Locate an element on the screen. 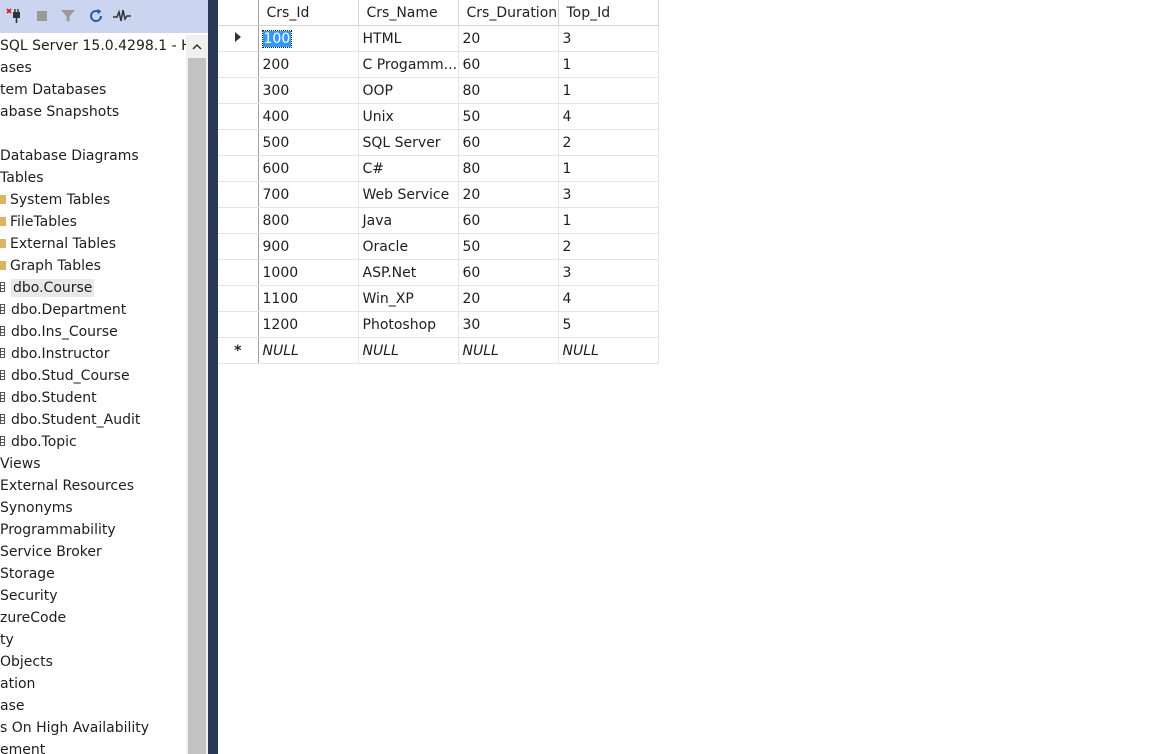  grid-cell: 1000 is located at coordinates (308, 272).